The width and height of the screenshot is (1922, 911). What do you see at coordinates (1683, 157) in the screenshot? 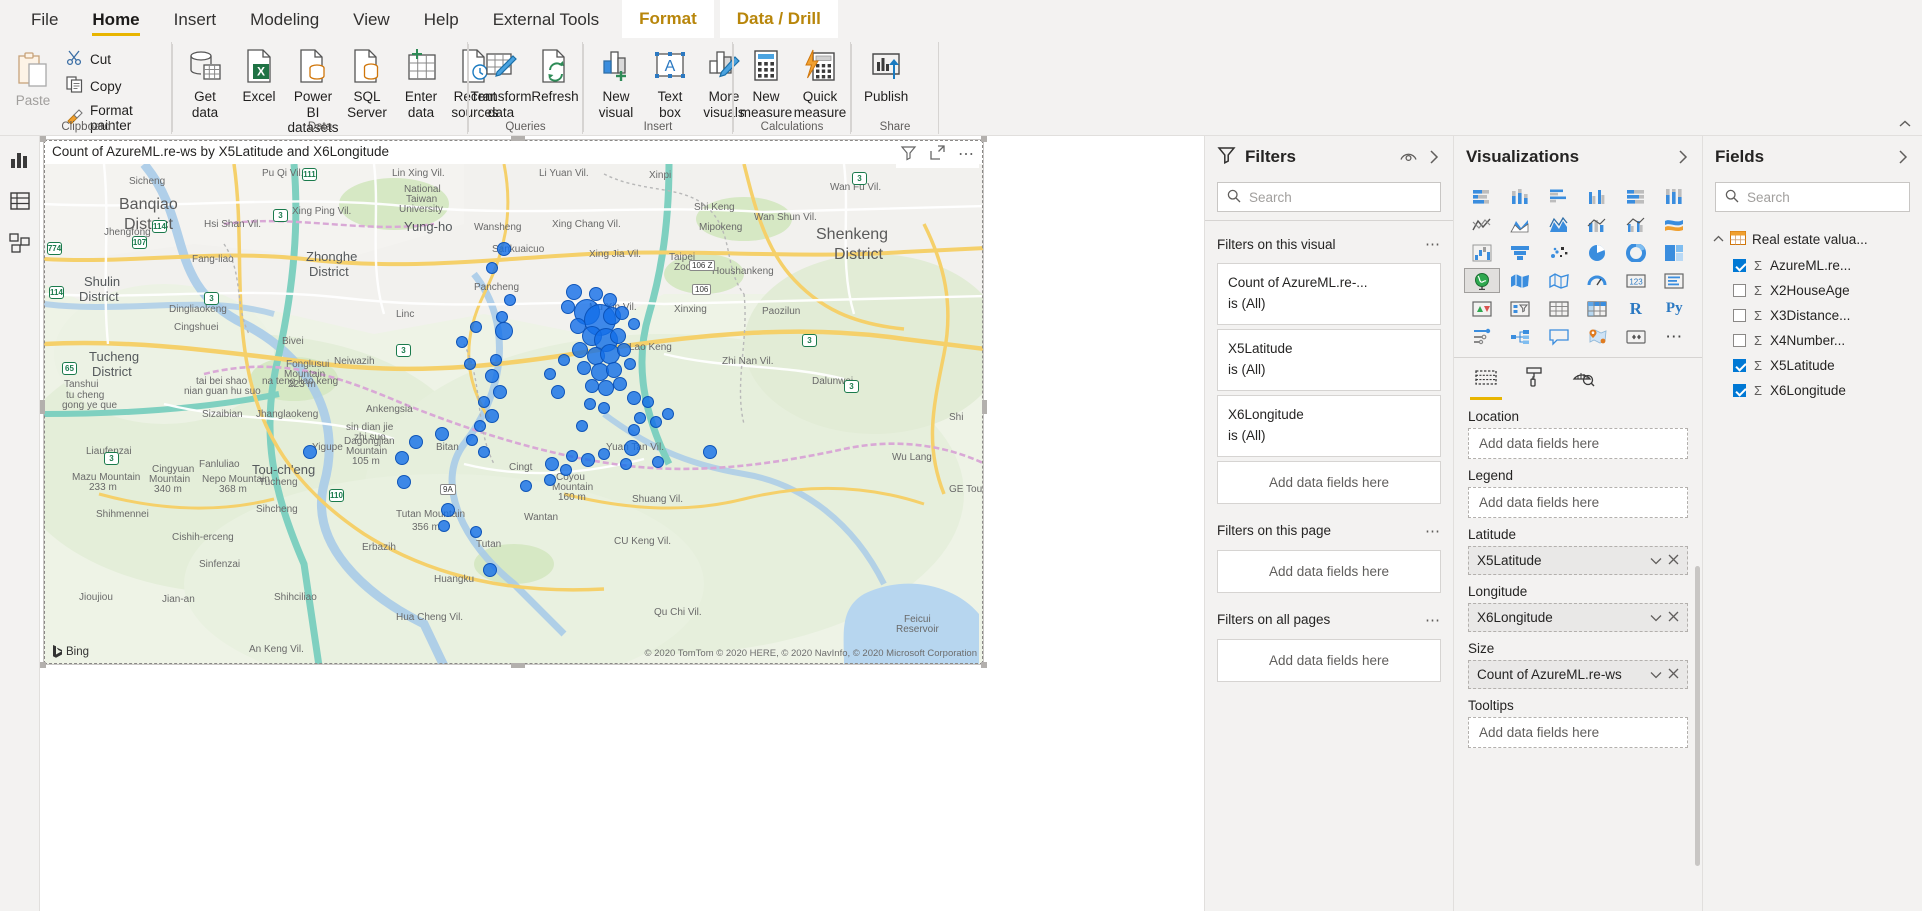
I see `collapse-visualizations-pane-icon` at bounding box center [1683, 157].